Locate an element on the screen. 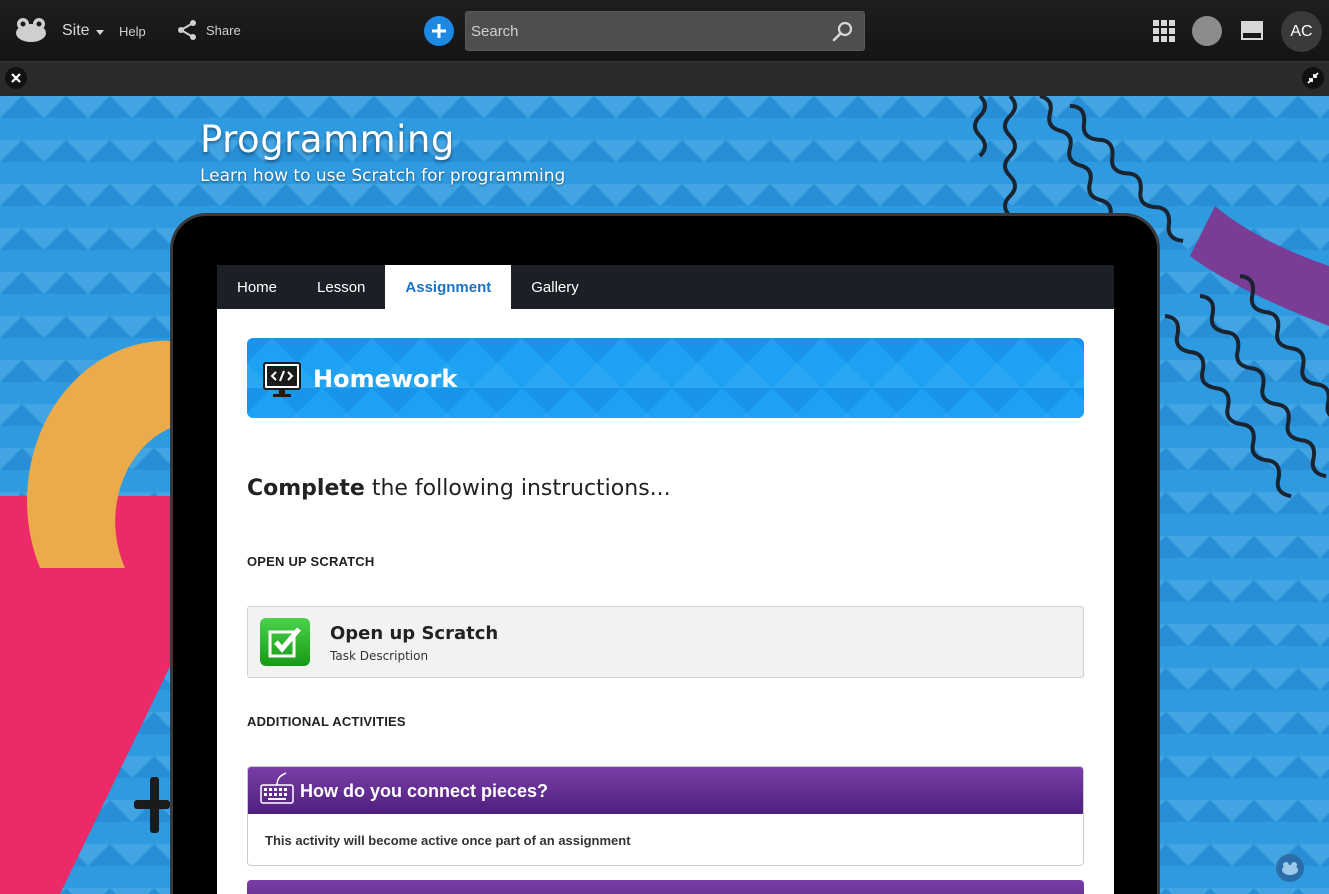  frog-help-icon is located at coordinates (1290, 868).